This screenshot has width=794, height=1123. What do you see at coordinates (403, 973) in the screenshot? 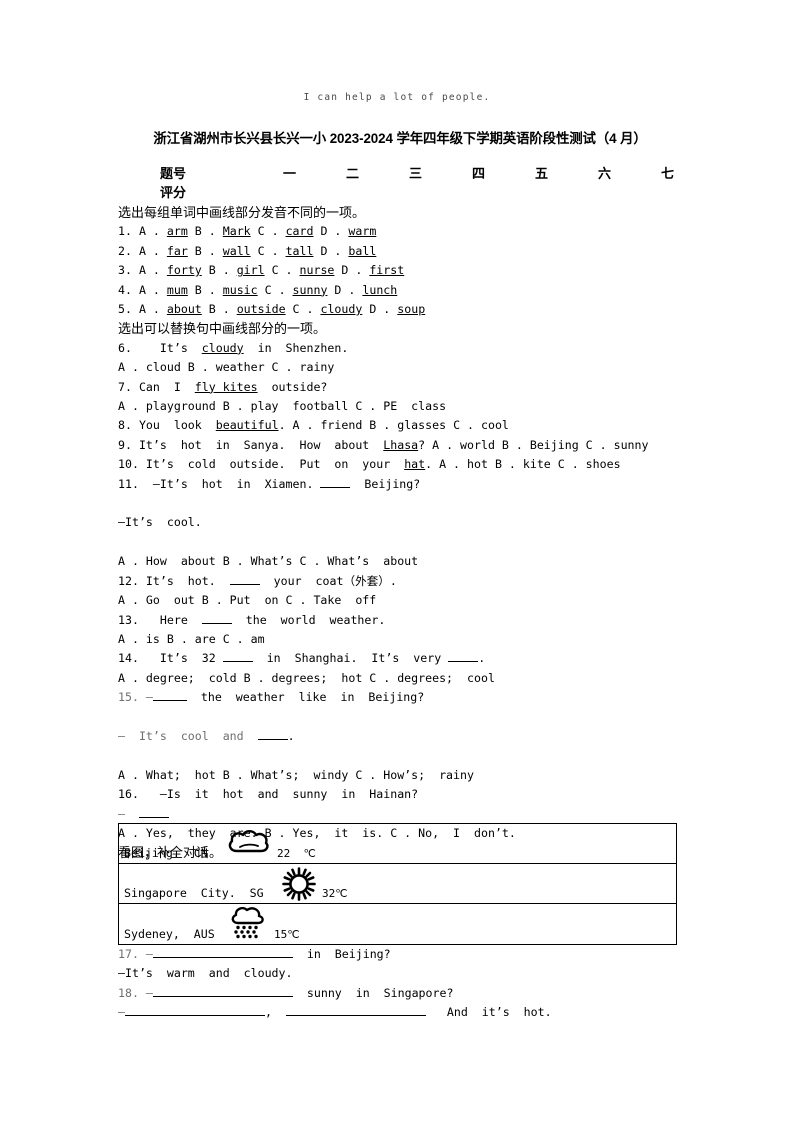
I see `question-17-answer: —It’s warm and cloudy.` at bounding box center [403, 973].